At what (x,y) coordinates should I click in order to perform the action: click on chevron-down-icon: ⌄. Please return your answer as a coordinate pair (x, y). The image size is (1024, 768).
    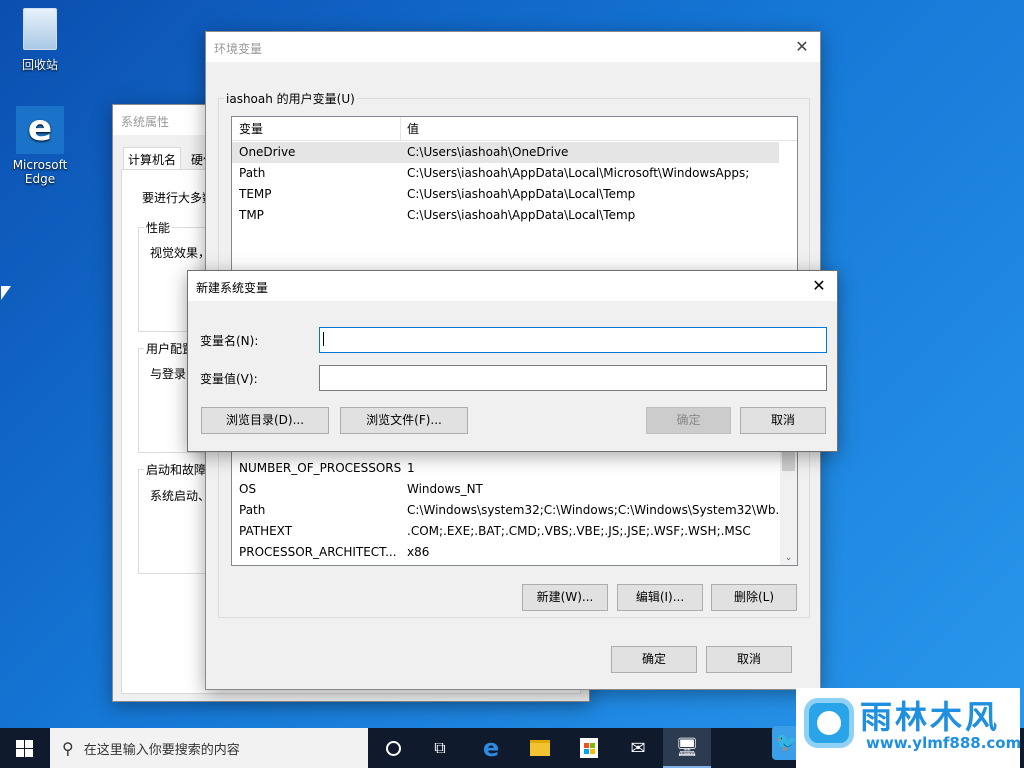
    Looking at the image, I should click on (788, 558).